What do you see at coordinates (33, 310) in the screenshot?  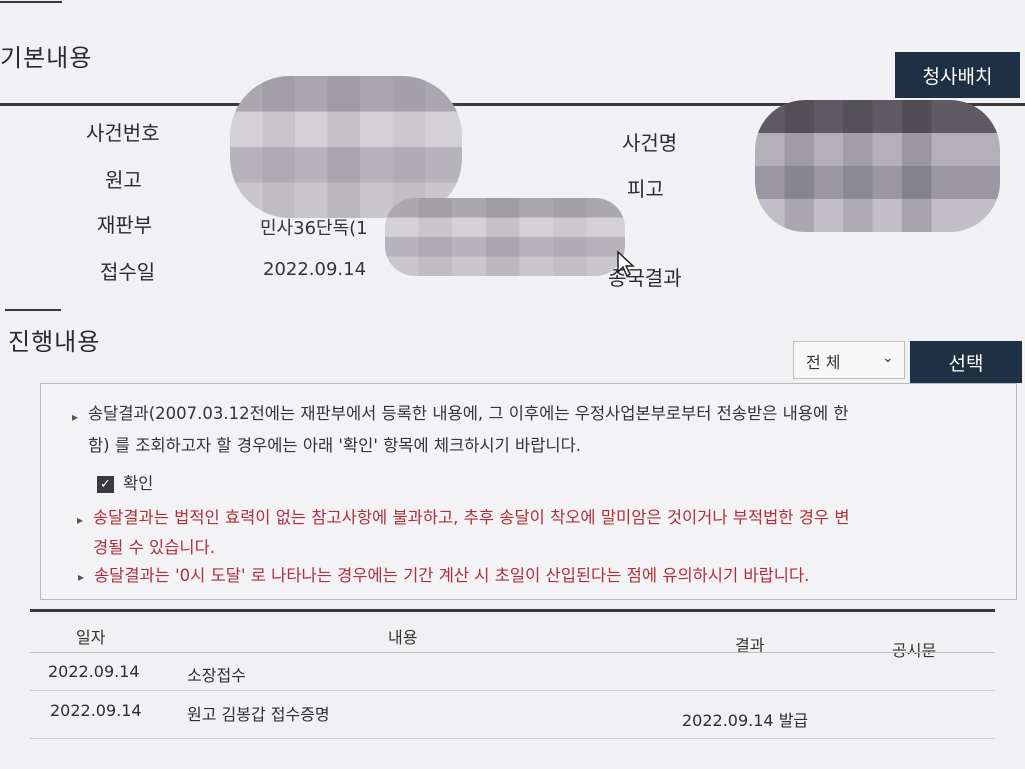 I see `progress-section-accent` at bounding box center [33, 310].